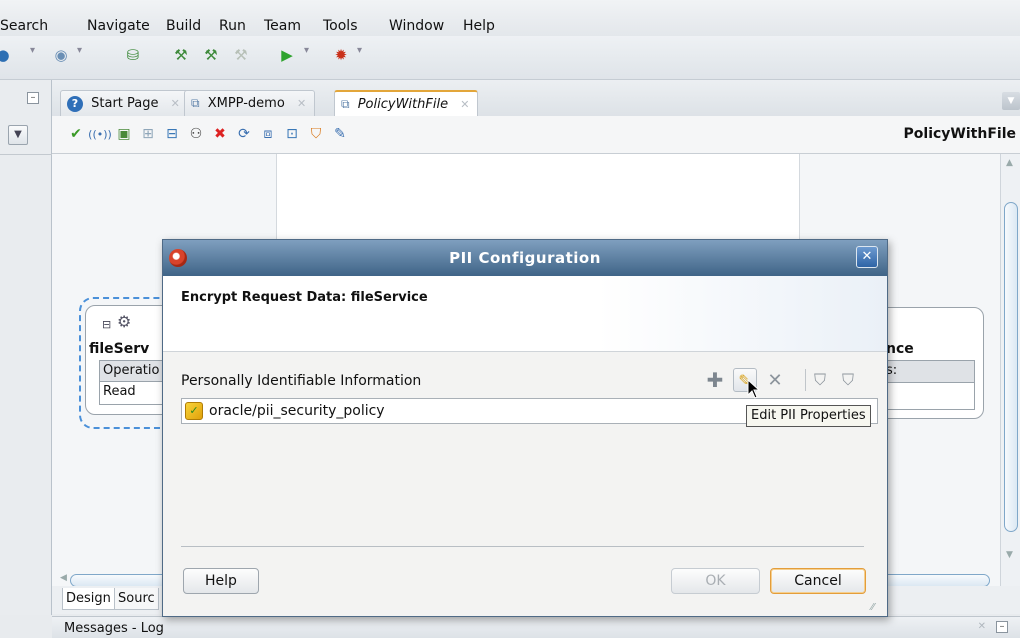 This screenshot has width=1020, height=638. What do you see at coordinates (525, 314) in the screenshot?
I see `dialog-header: Encrypt Request Data: fileService` at bounding box center [525, 314].